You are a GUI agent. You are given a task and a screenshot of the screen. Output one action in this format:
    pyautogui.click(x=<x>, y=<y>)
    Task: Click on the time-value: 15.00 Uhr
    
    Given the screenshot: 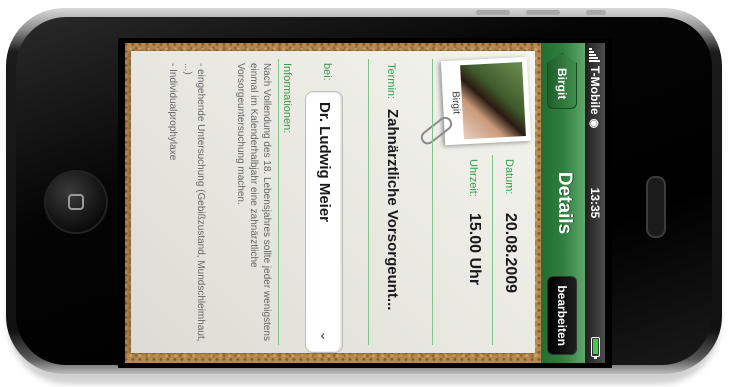 What is the action you would take?
    pyautogui.click(x=474, y=249)
    